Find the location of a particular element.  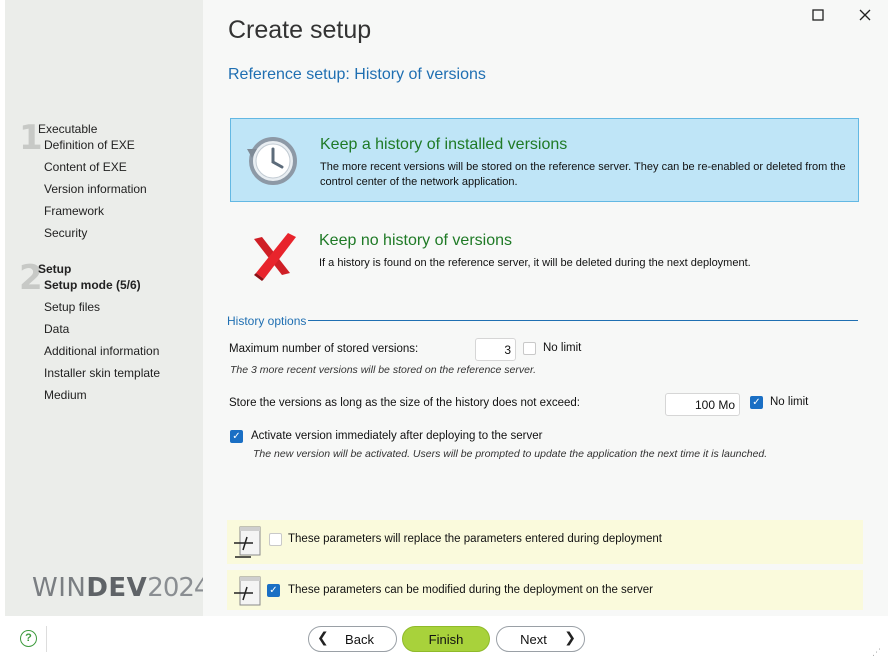

windev-logo: WINDEV2024 is located at coordinates (121, 588).